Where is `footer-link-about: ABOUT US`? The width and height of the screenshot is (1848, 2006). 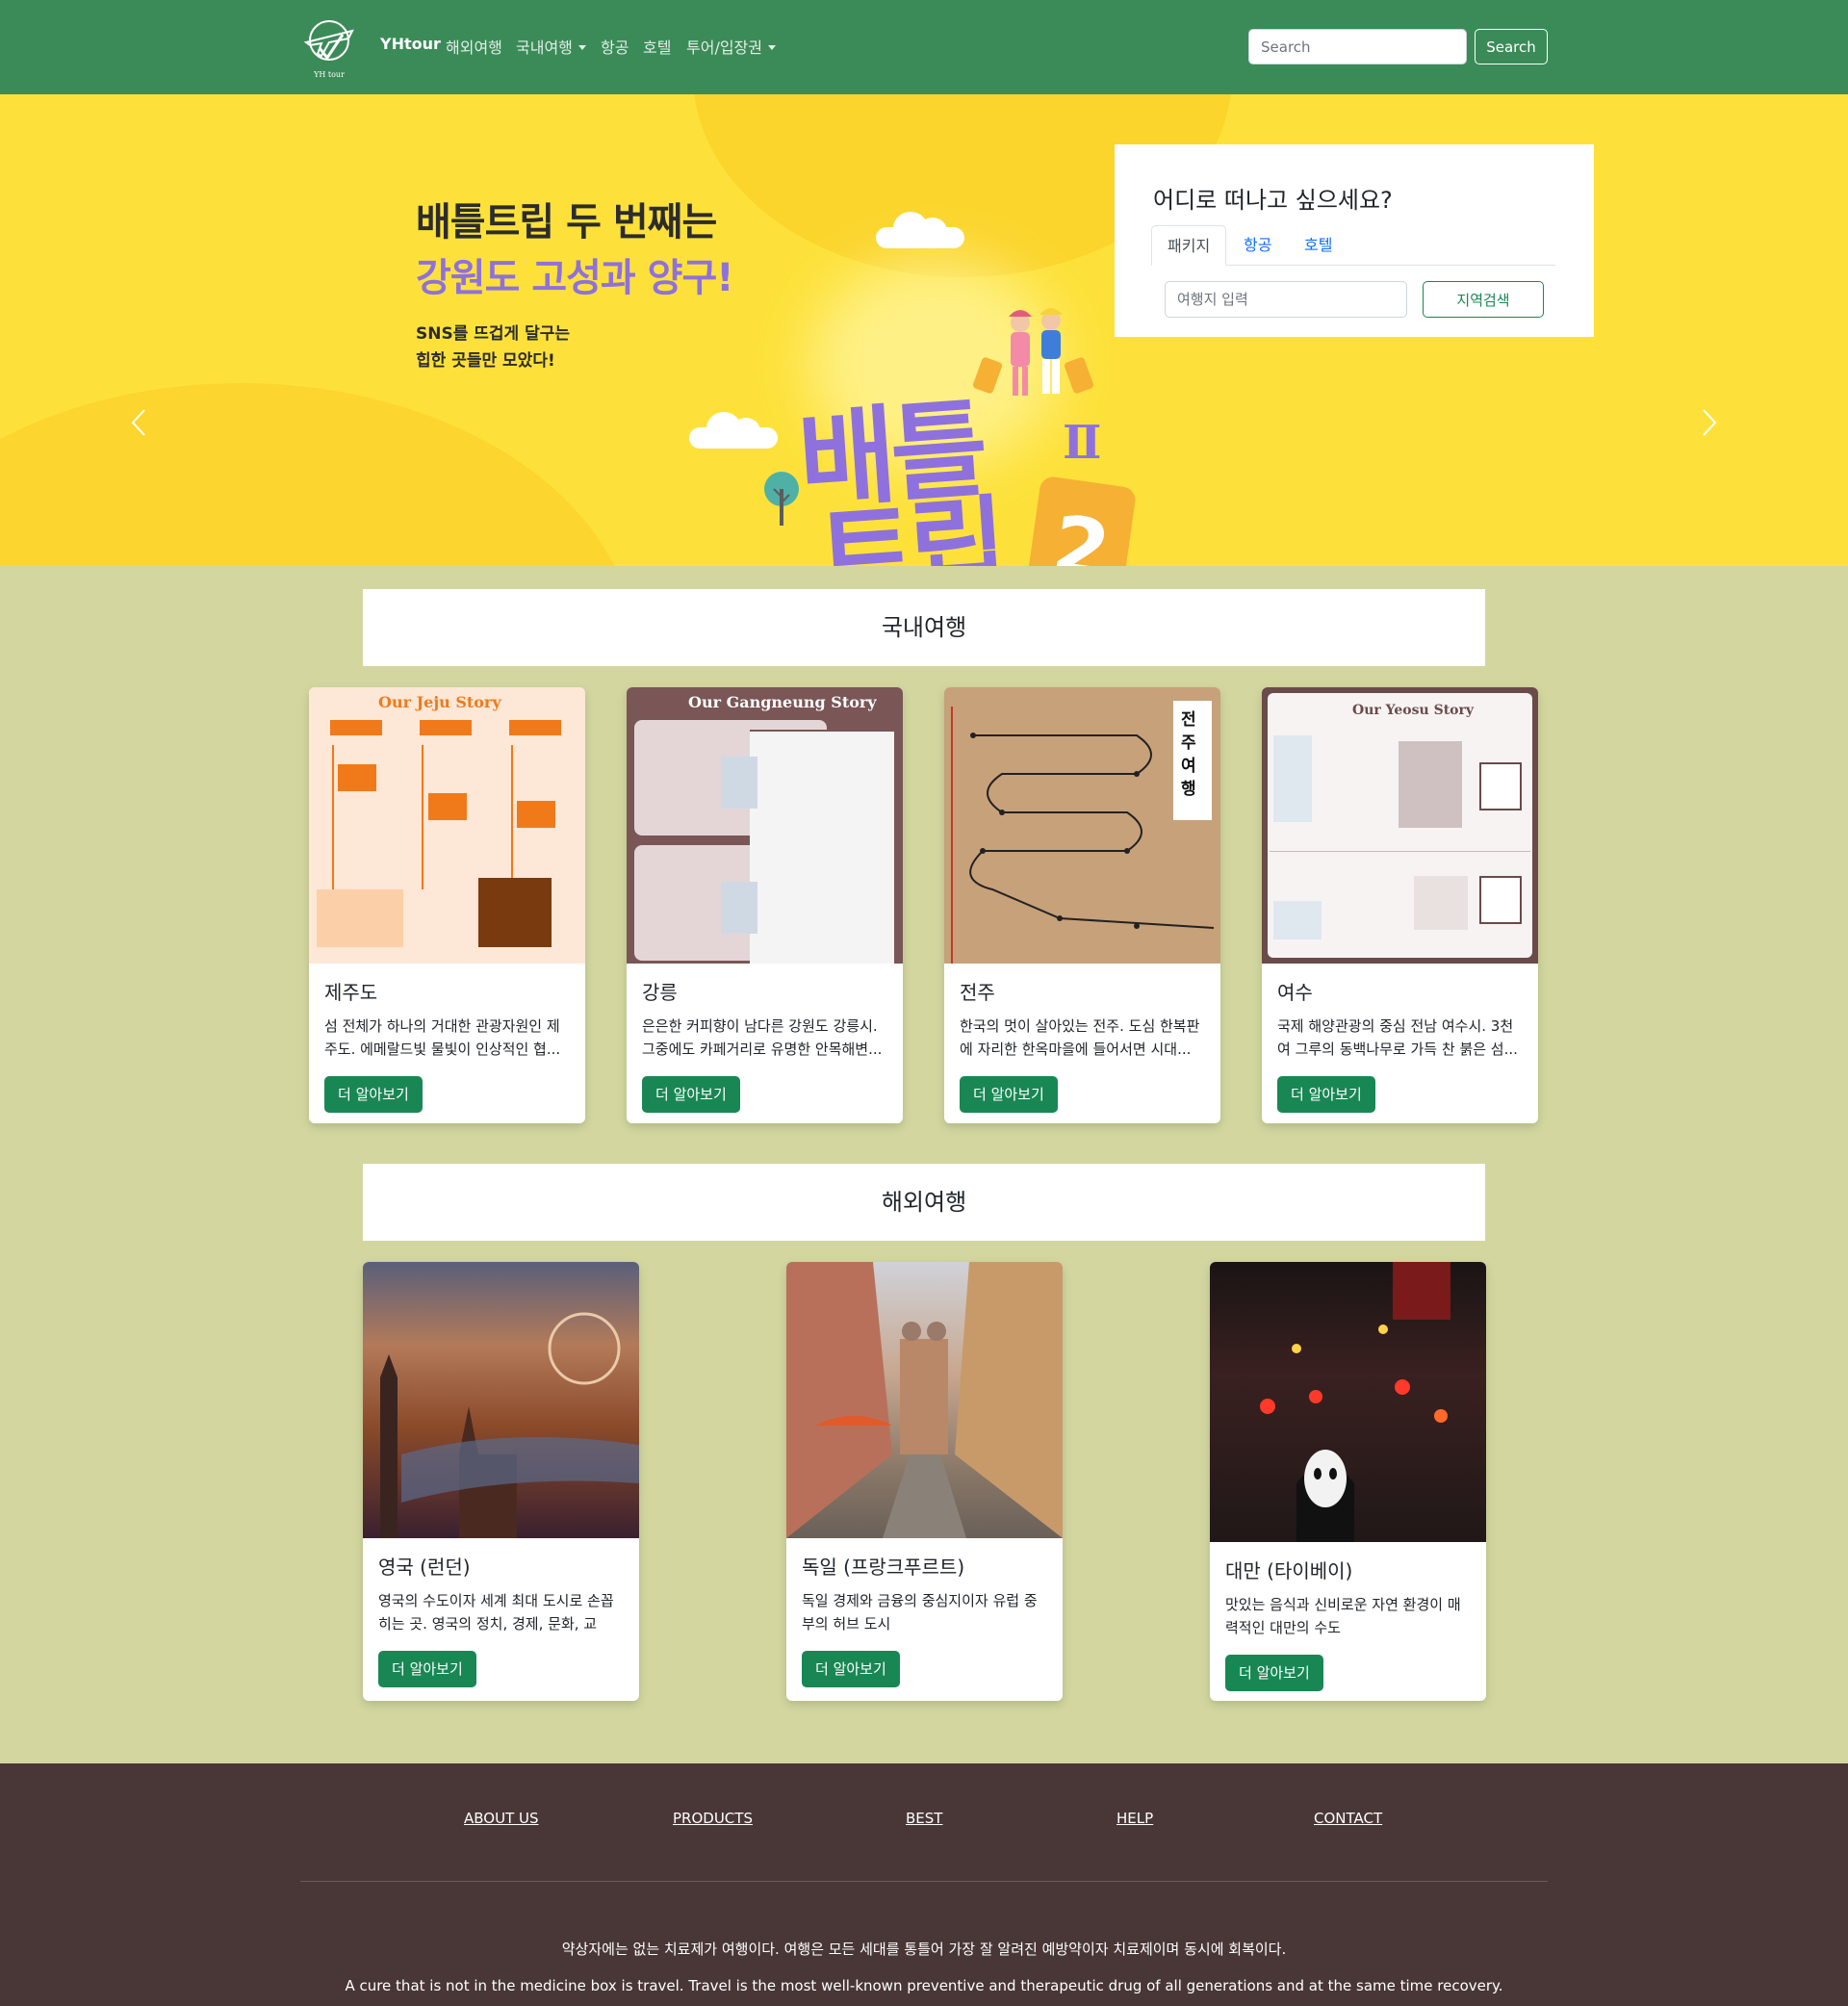 footer-link-about: ABOUT US is located at coordinates (501, 1818).